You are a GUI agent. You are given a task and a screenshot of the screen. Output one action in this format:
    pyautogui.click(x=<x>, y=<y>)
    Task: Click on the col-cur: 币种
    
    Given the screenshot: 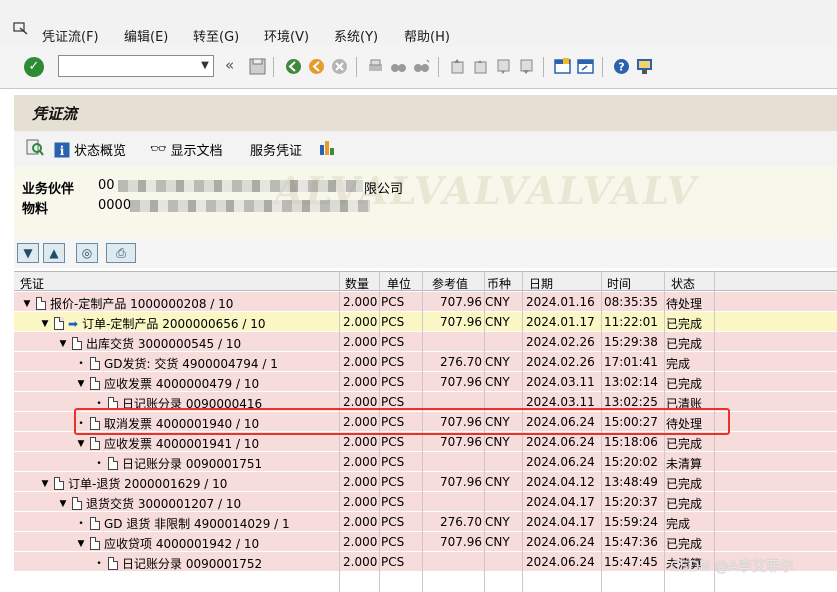 What is the action you would take?
    pyautogui.click(x=499, y=283)
    